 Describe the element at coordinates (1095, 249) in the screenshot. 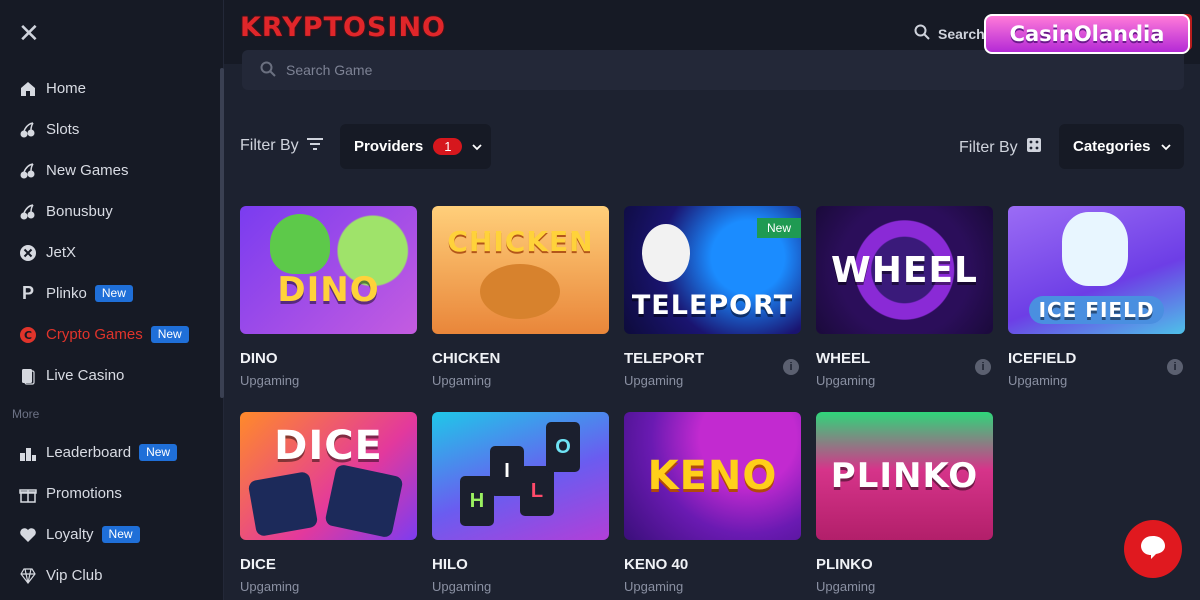

I see `yeti-illustration` at that location.